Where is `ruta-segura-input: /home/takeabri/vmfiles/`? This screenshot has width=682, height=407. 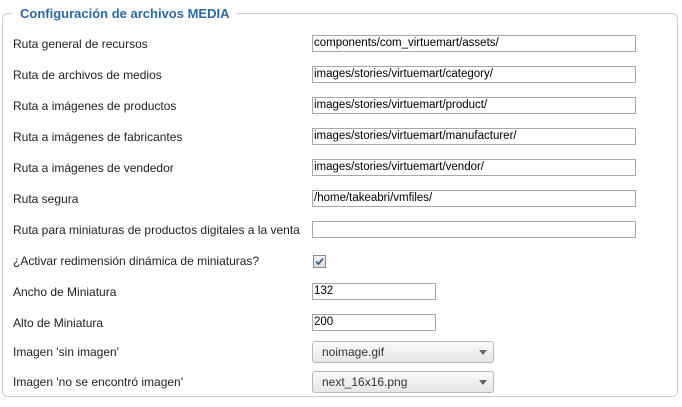 ruta-segura-input: /home/takeabri/vmfiles/ is located at coordinates (474, 198).